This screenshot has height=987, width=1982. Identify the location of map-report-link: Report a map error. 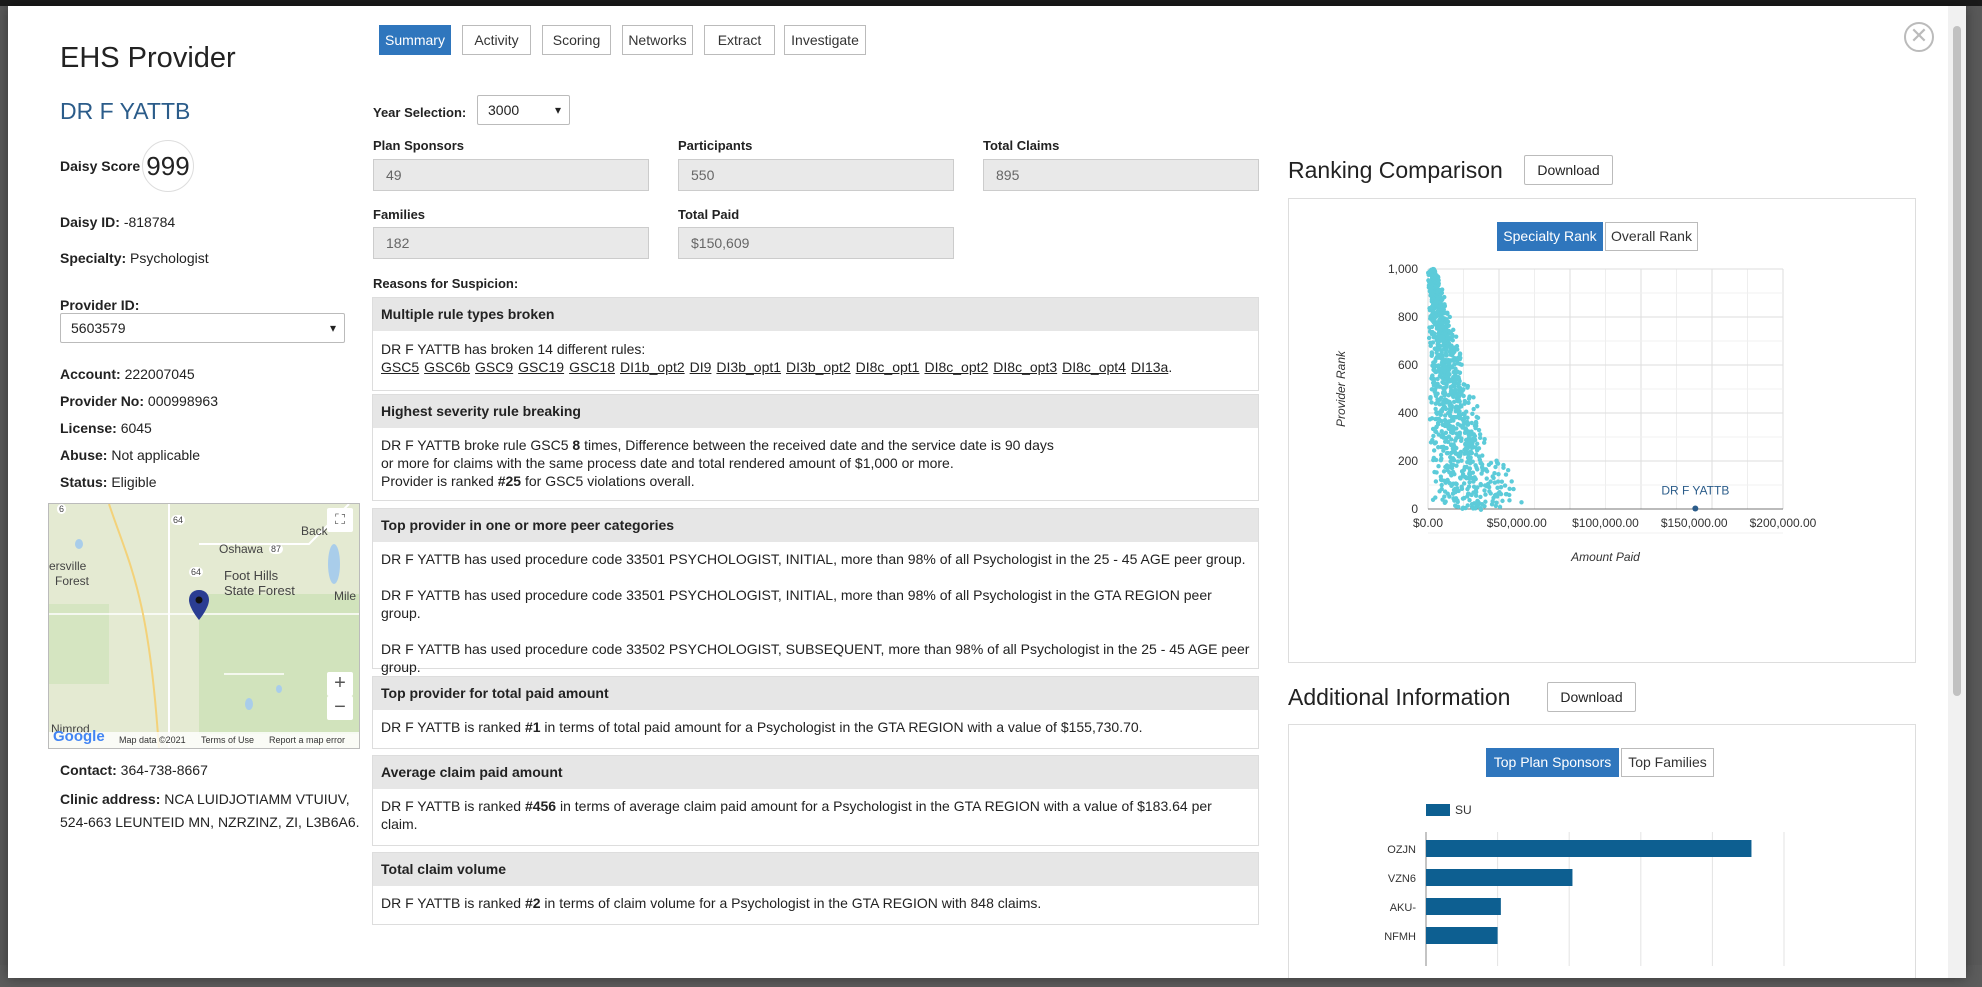
(307, 740).